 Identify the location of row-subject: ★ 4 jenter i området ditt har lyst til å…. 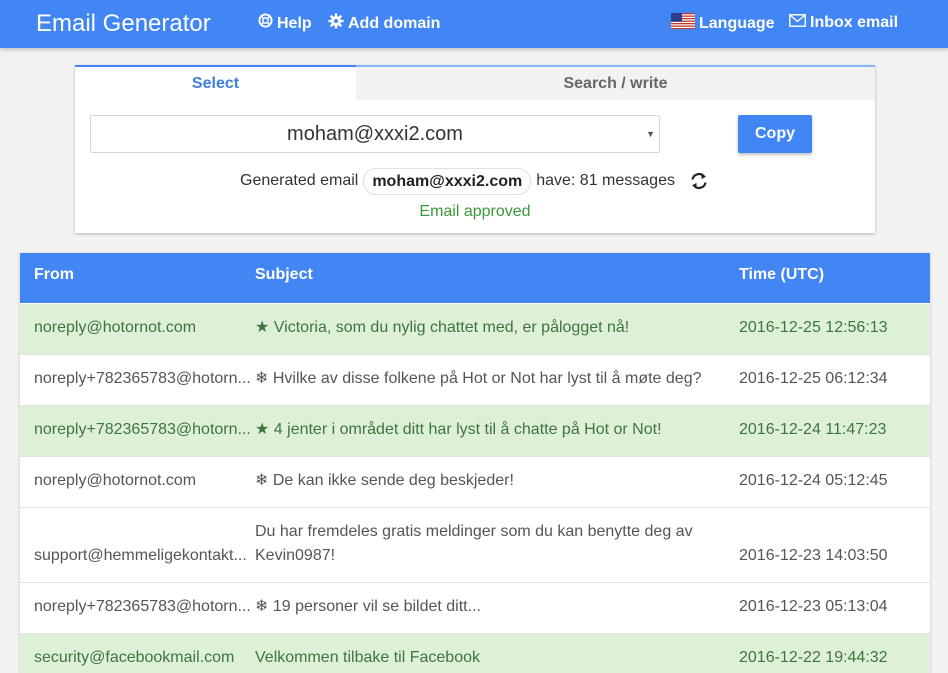
(458, 429).